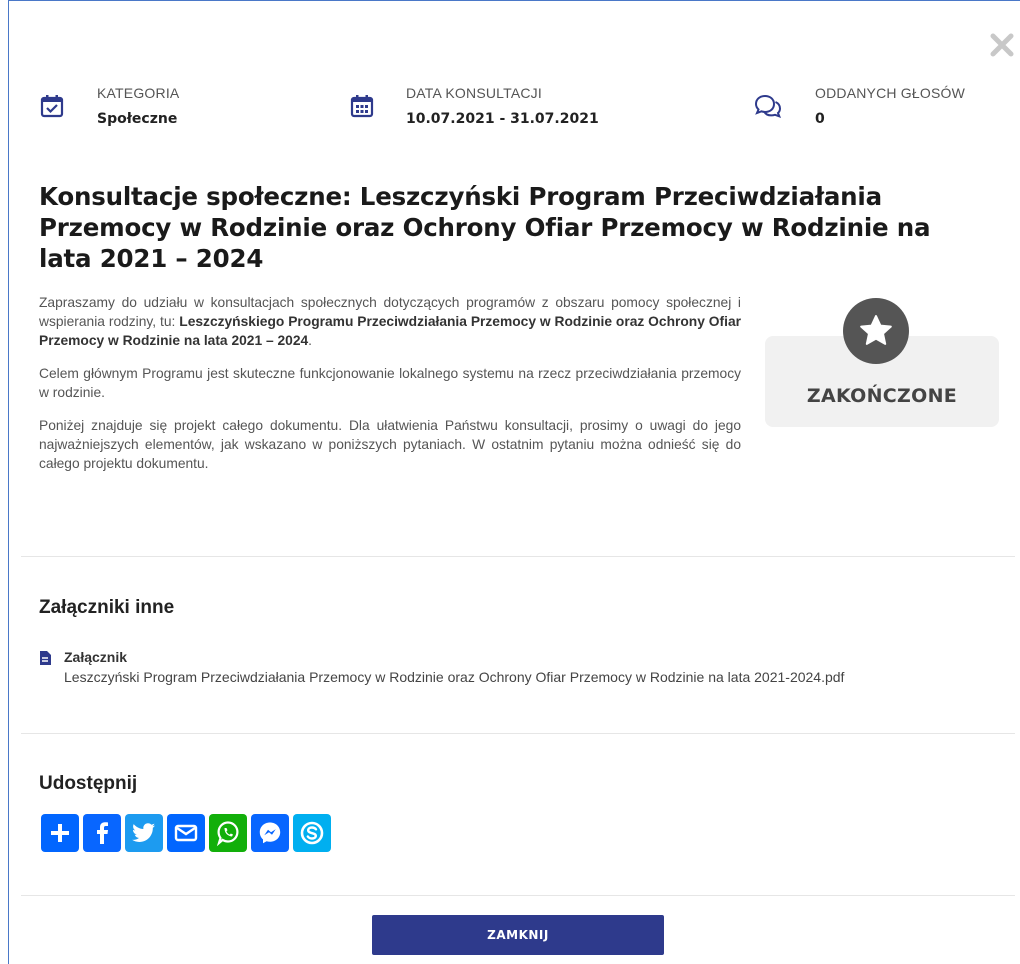  What do you see at coordinates (1002, 45) in the screenshot?
I see `close-icon` at bounding box center [1002, 45].